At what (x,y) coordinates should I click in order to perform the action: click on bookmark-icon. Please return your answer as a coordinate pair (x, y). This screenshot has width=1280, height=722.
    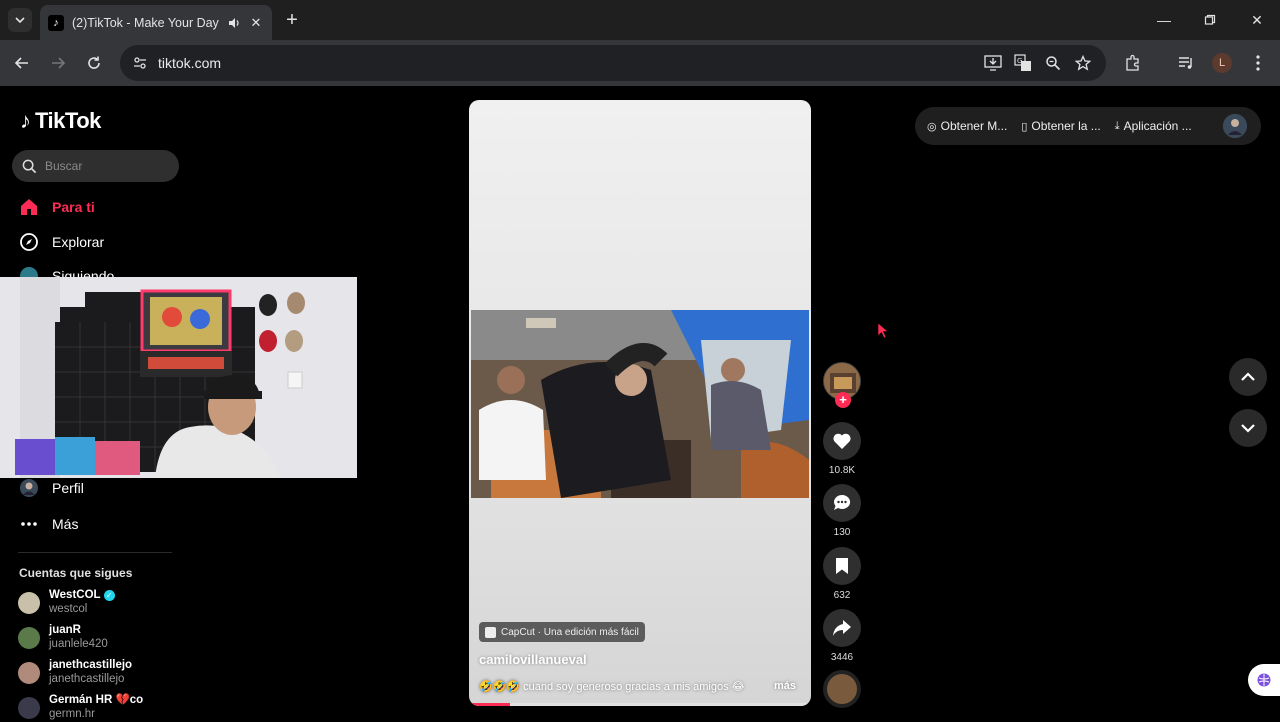
    Looking at the image, I should click on (842, 566).